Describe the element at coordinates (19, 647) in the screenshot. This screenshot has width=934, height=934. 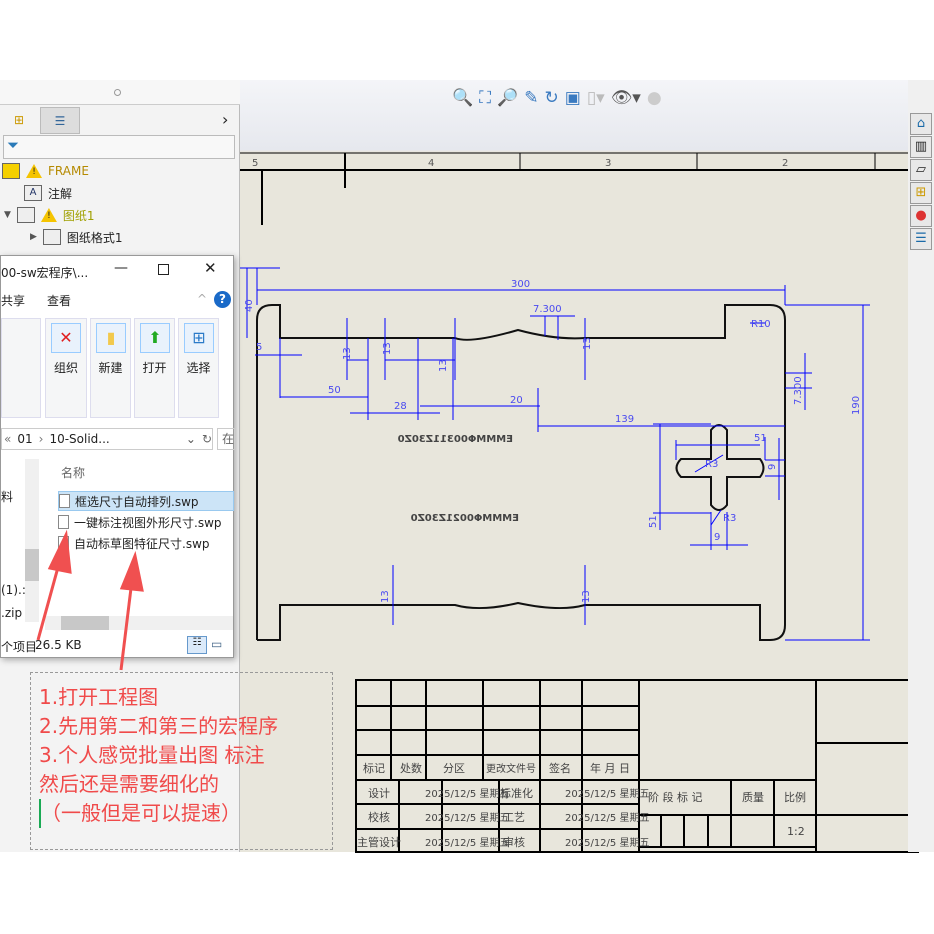
I see `status-item-count: 个项目` at that location.